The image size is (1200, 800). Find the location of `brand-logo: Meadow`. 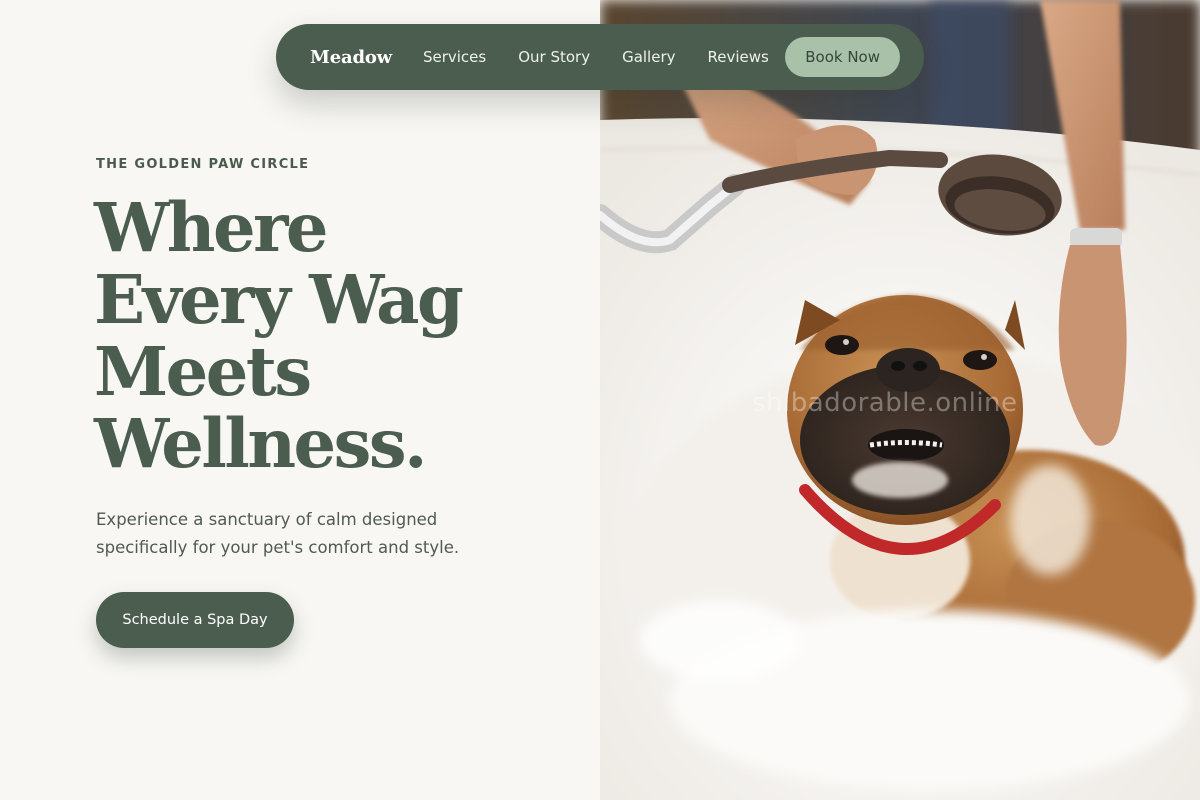

brand-logo: Meadow is located at coordinates (351, 57).